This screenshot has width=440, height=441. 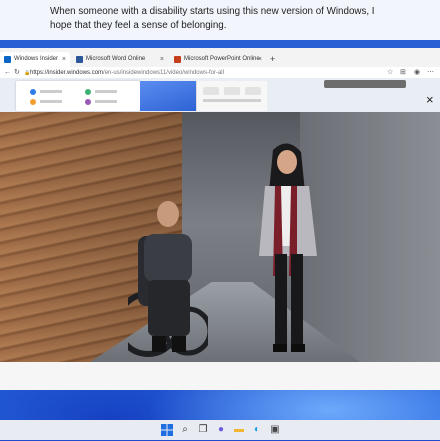 I want to click on search-icon: ⌕, so click(x=185, y=430).